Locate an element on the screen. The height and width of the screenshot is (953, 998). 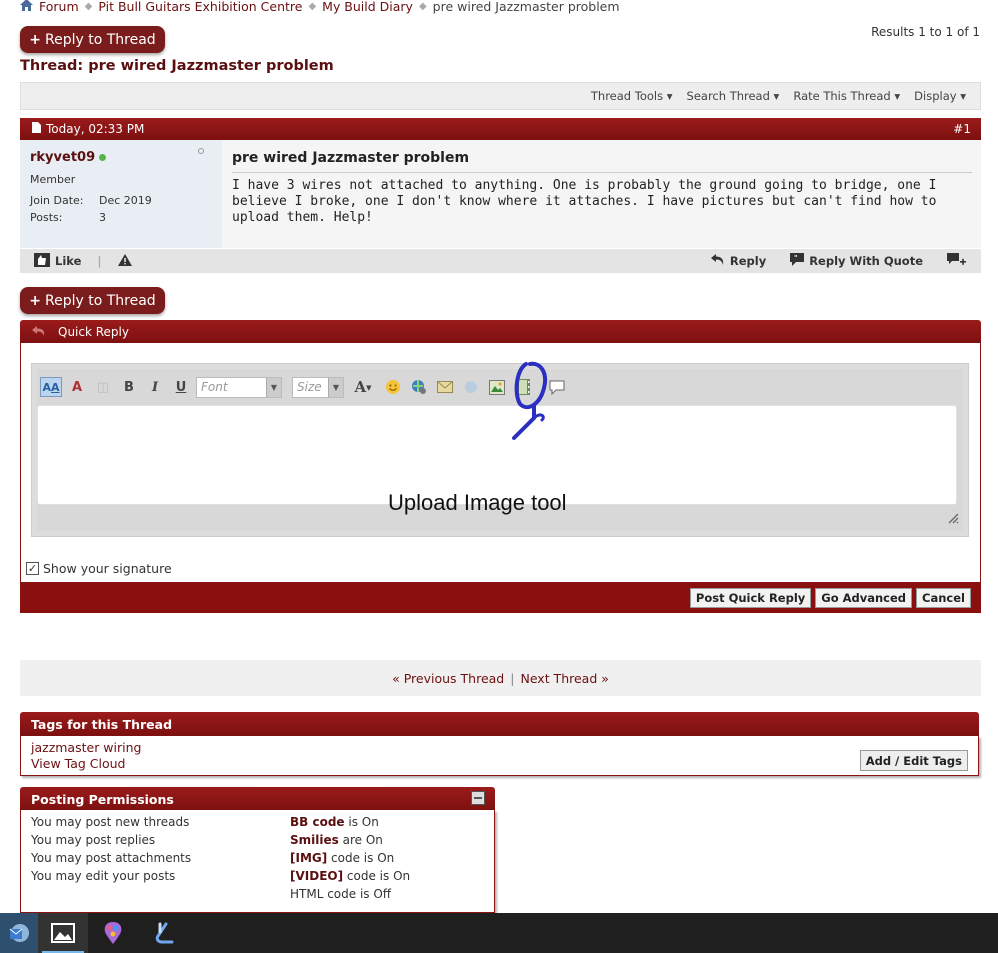
size-select-label: Size is located at coordinates (309, 387).